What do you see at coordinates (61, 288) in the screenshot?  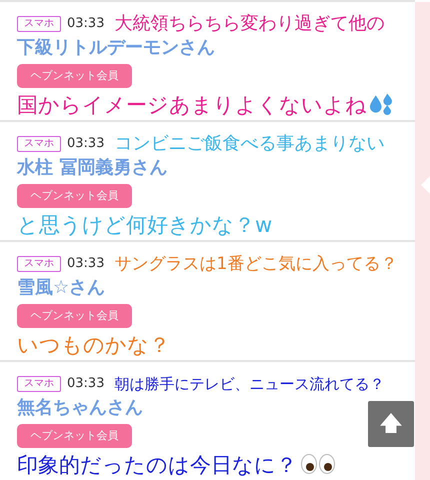 I see `user-name: 雪風☆さん` at bounding box center [61, 288].